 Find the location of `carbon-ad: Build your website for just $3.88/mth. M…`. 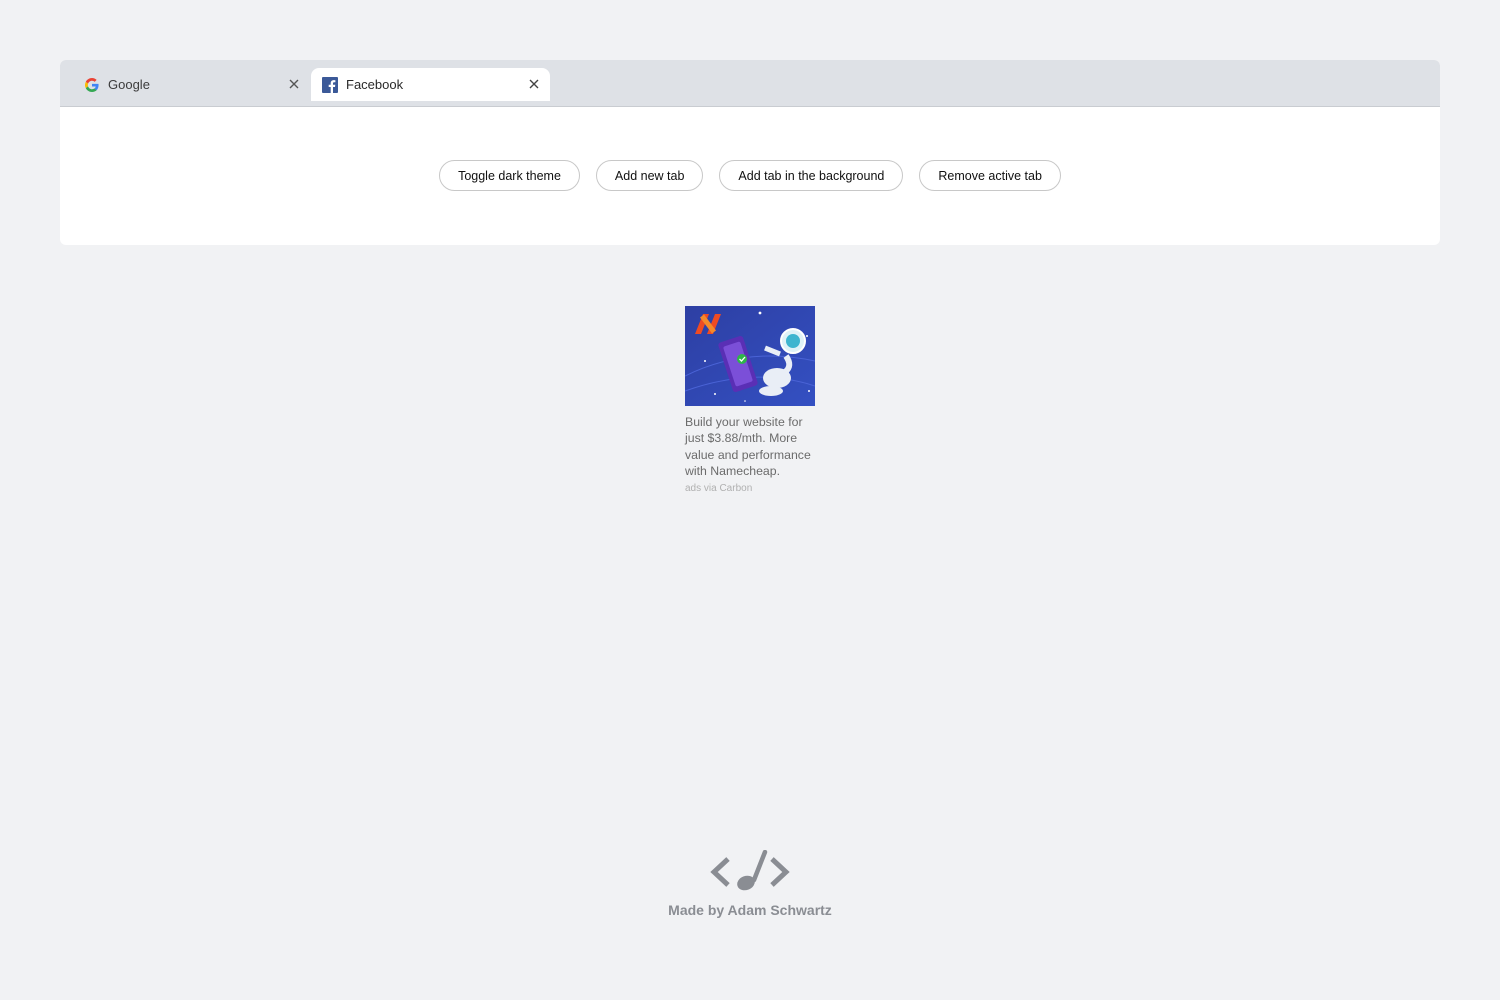

carbon-ad: Build your website for just $3.88/mth. M… is located at coordinates (750, 400).